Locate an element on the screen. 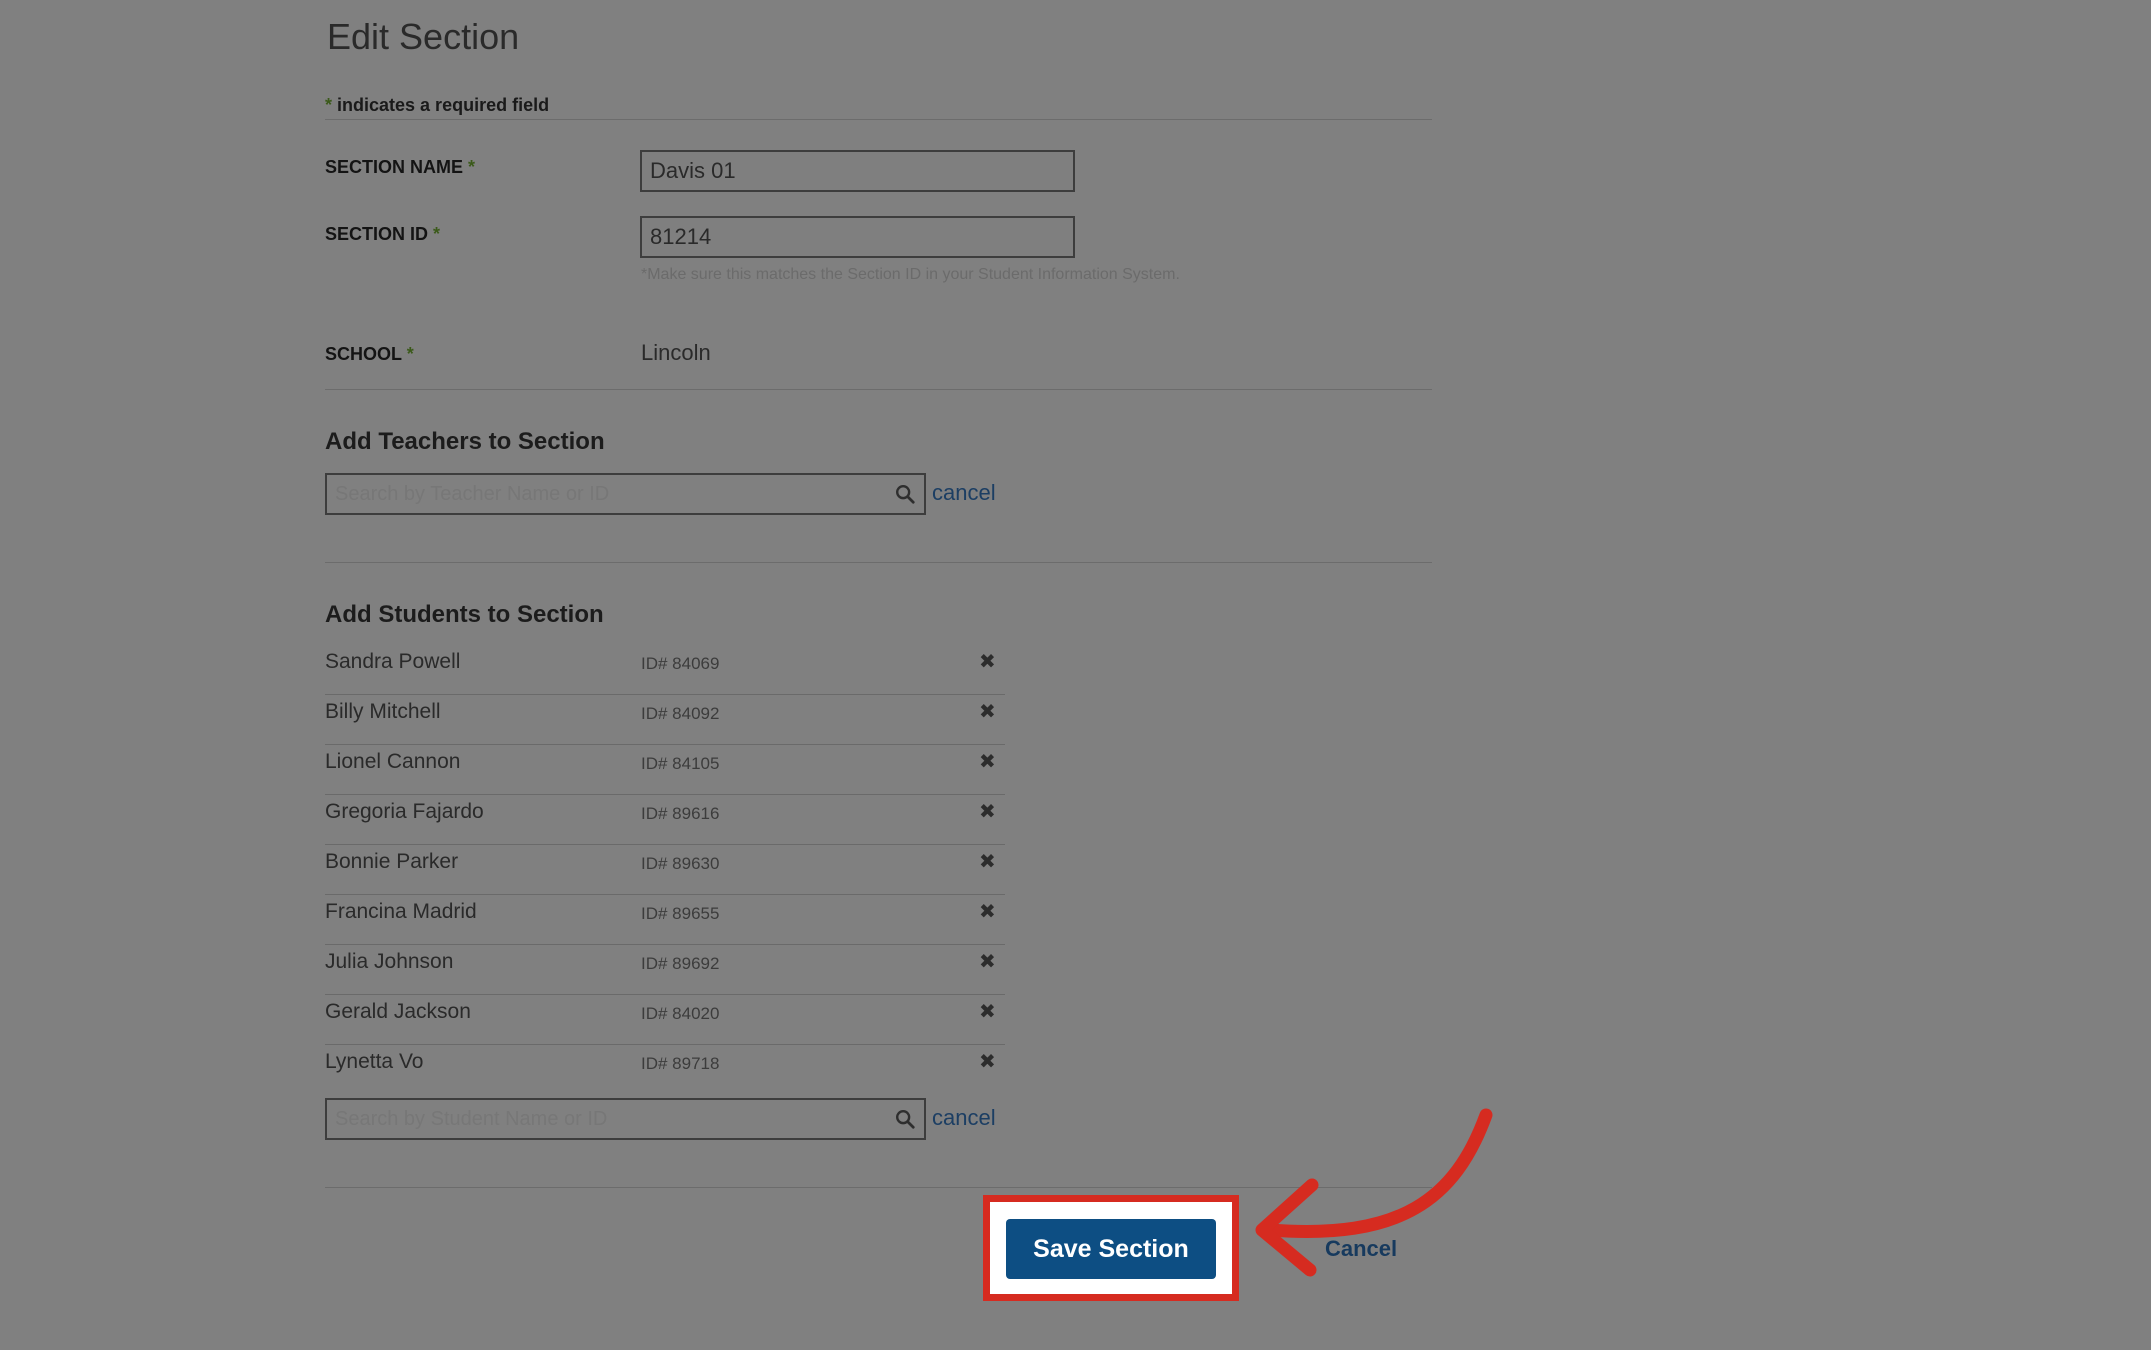  student-id: ID# 89630 is located at coordinates (680, 863).